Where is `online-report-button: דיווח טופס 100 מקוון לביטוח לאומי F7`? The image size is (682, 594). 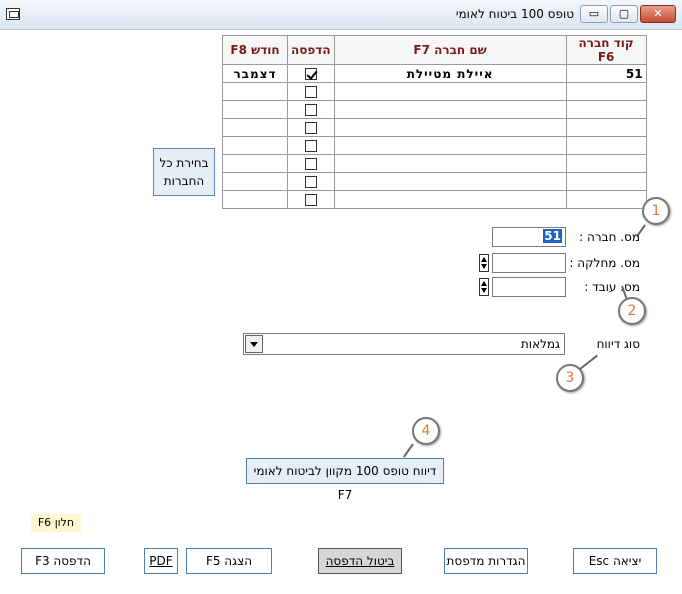 online-report-button: דיווח טופס 100 מקוון לביטוח לאומי F7 is located at coordinates (345, 480).